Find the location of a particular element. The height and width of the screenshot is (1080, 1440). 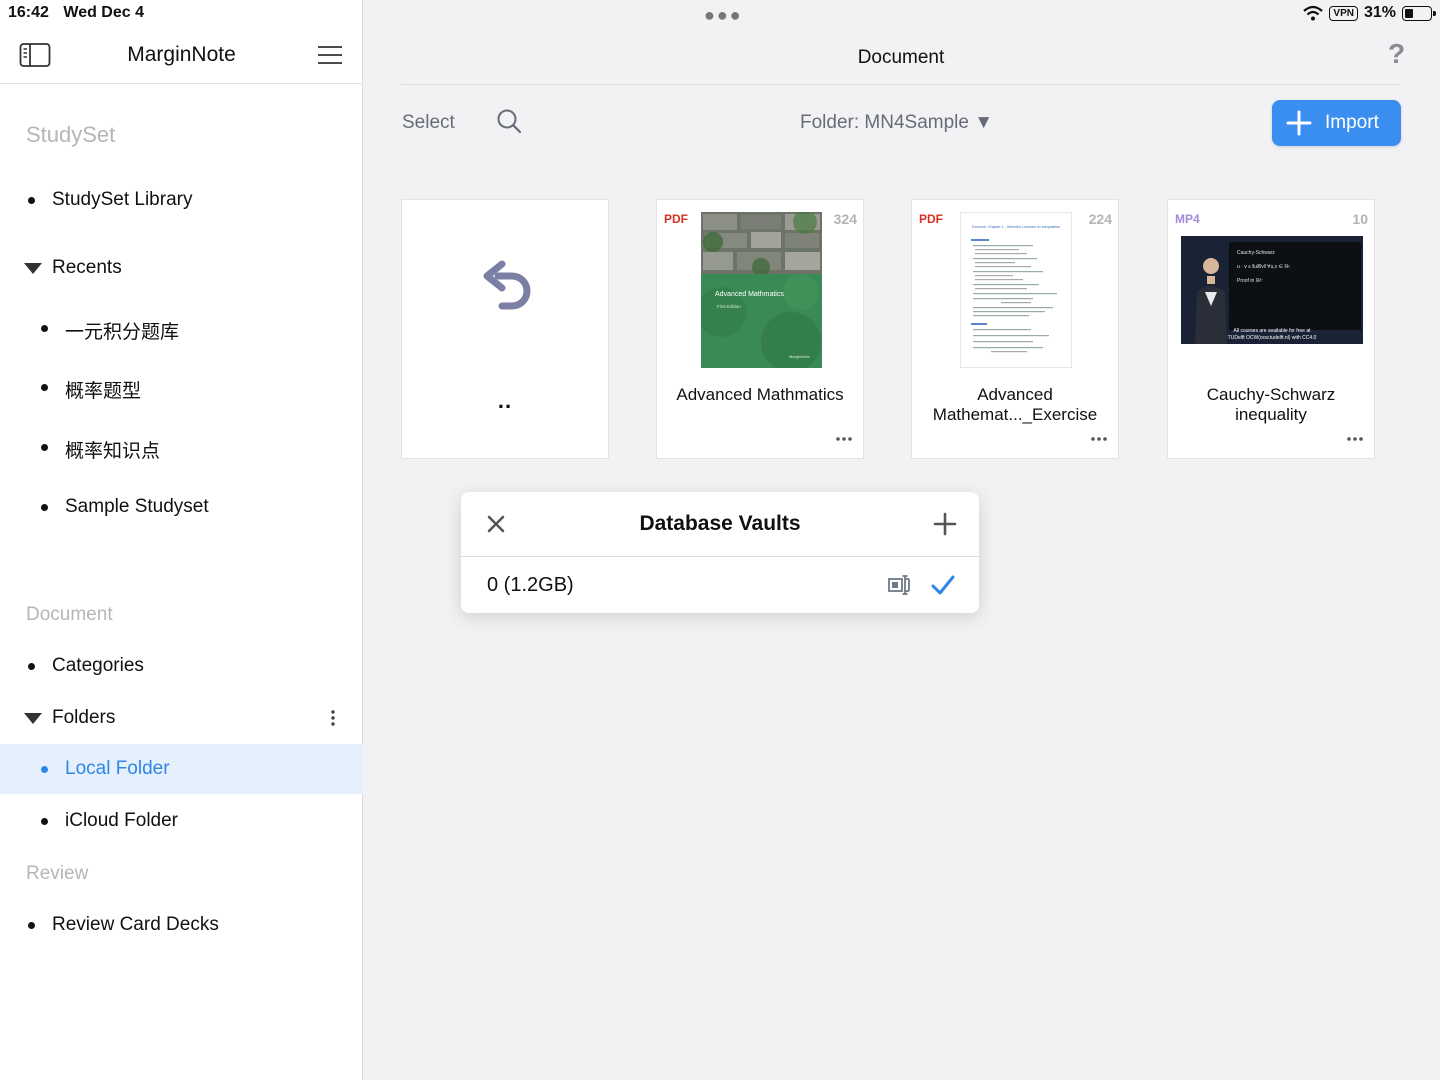

sidebar-item-recent-3: 概率知识点 is located at coordinates (181, 447).